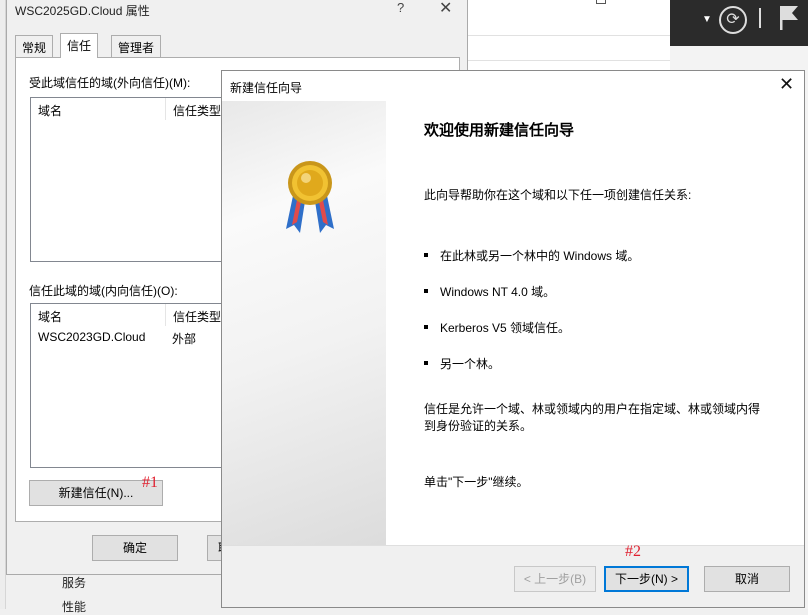 The height and width of the screenshot is (615, 808). What do you see at coordinates (82, 11) in the screenshot?
I see `dialog-title: WSC2025GD.Cloud 属性` at bounding box center [82, 11].